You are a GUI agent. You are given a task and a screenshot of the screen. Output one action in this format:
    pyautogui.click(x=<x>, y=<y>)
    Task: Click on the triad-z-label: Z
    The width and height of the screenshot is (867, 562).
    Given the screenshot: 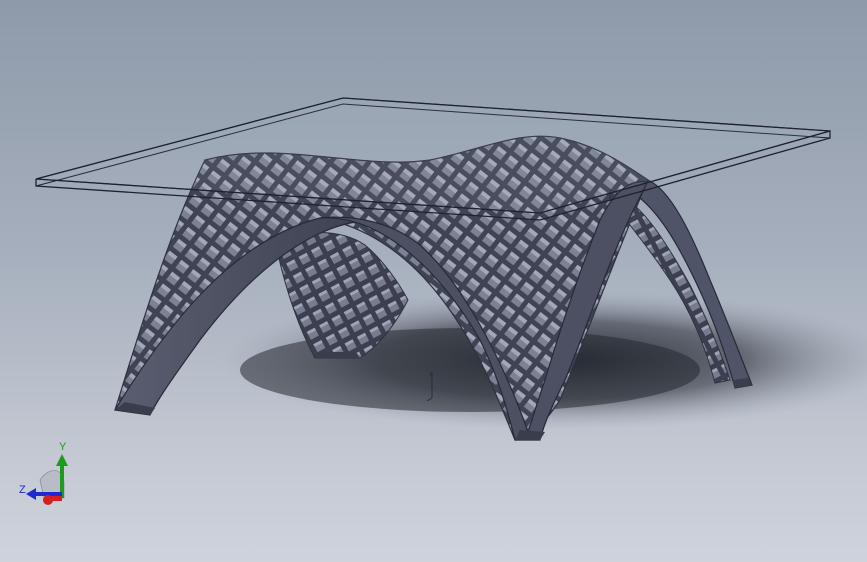 What is the action you would take?
    pyautogui.click(x=22, y=490)
    